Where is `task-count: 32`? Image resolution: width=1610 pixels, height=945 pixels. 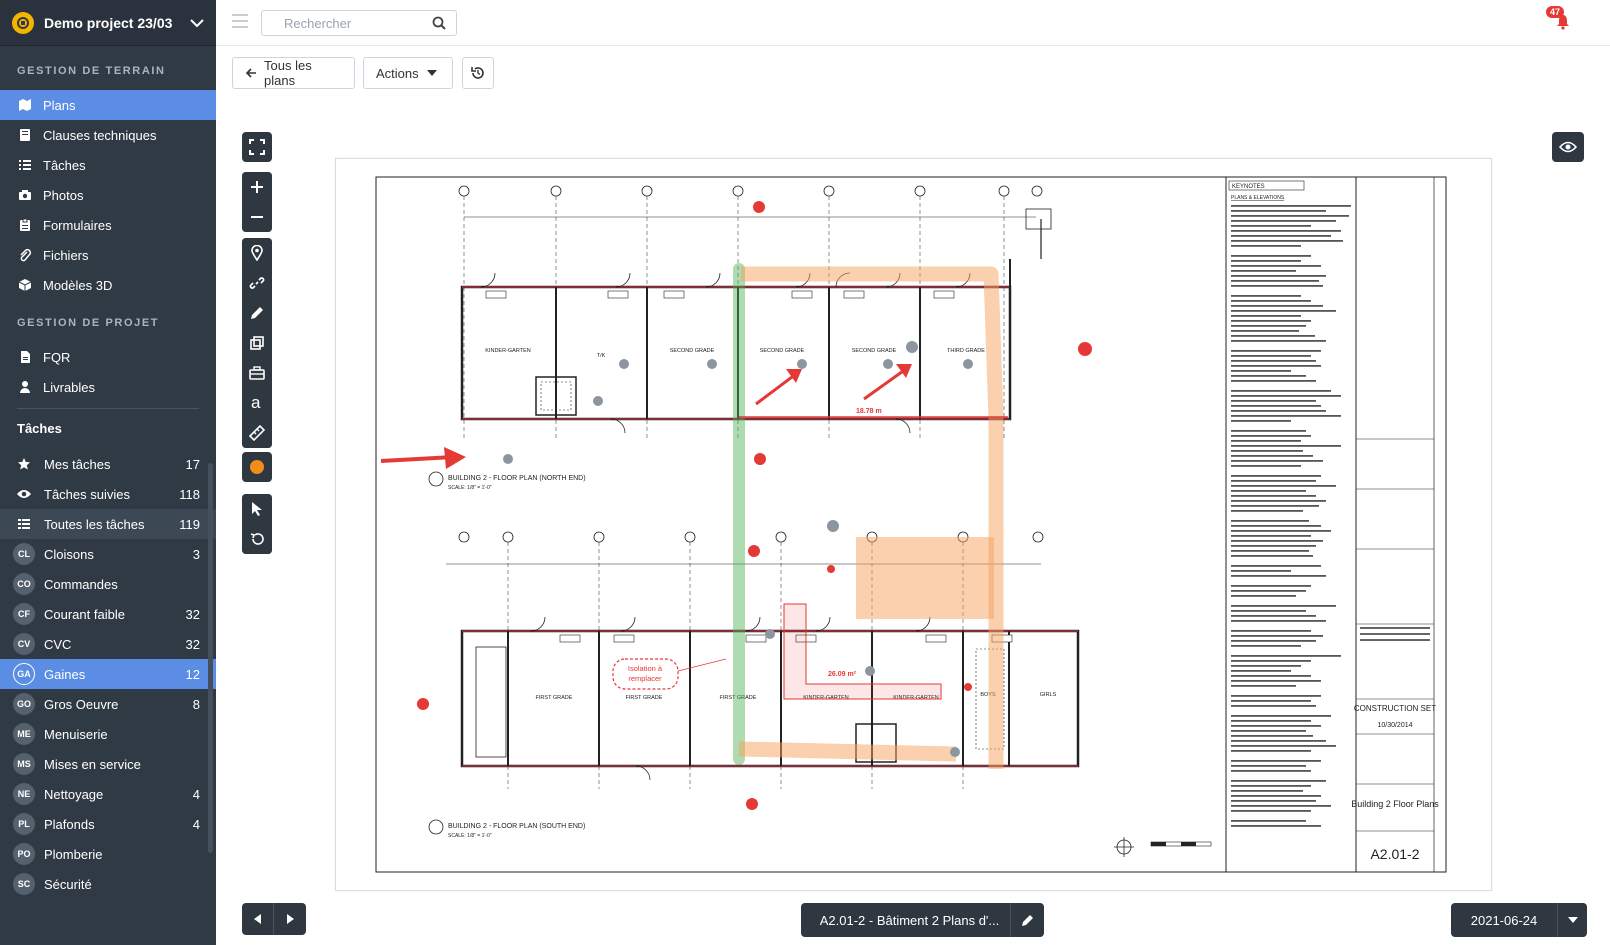
task-count: 32 is located at coordinates (192, 644).